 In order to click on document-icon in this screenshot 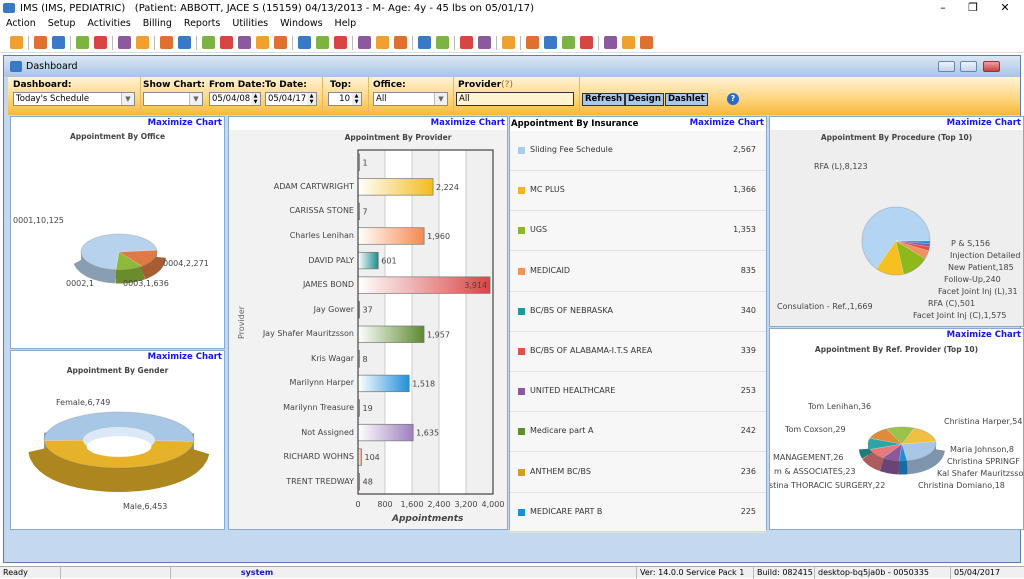, I will do `click(166, 42)`.